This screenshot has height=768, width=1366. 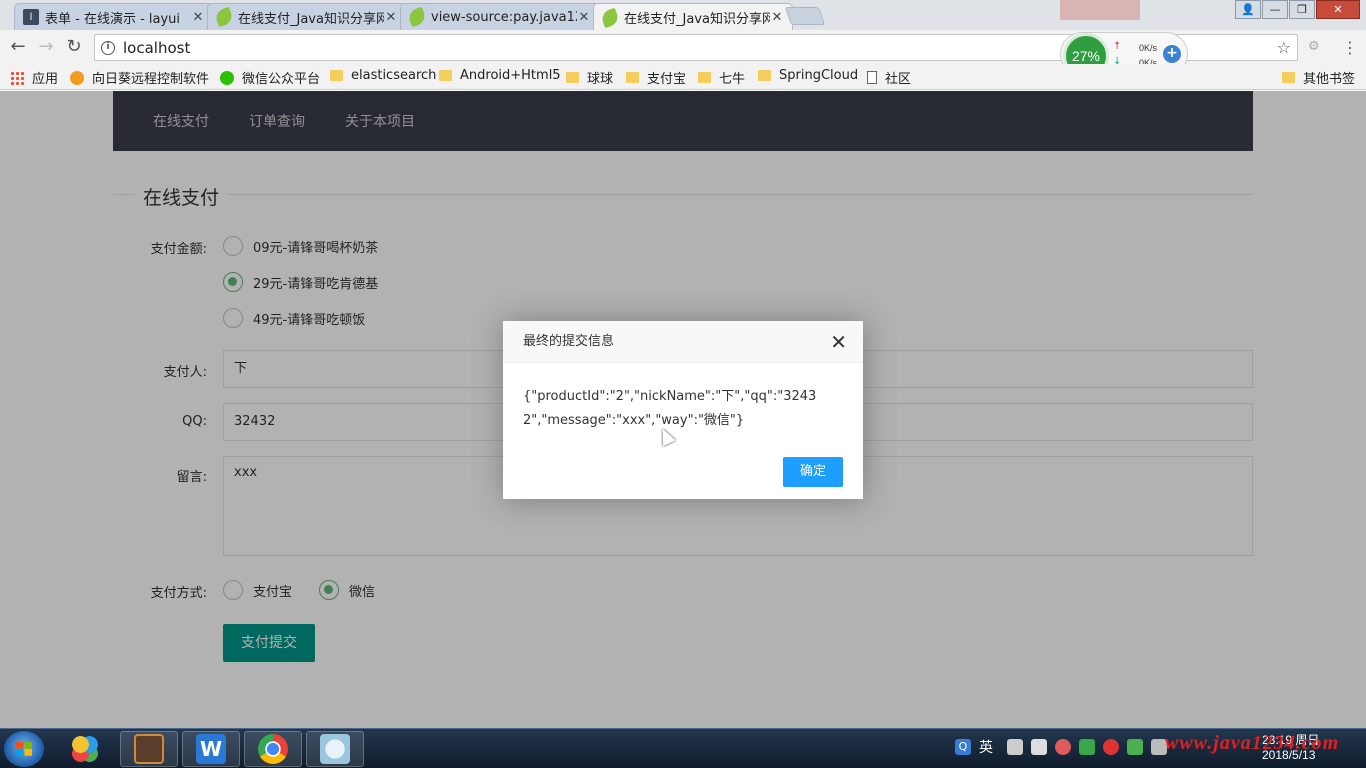 I want to click on flower-icon, so click(x=1063, y=747).